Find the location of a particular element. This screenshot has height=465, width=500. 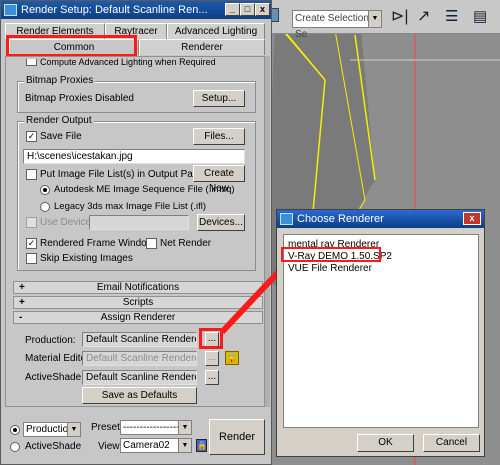

production-mode-dropdown: Production ▼ is located at coordinates (52, 429).